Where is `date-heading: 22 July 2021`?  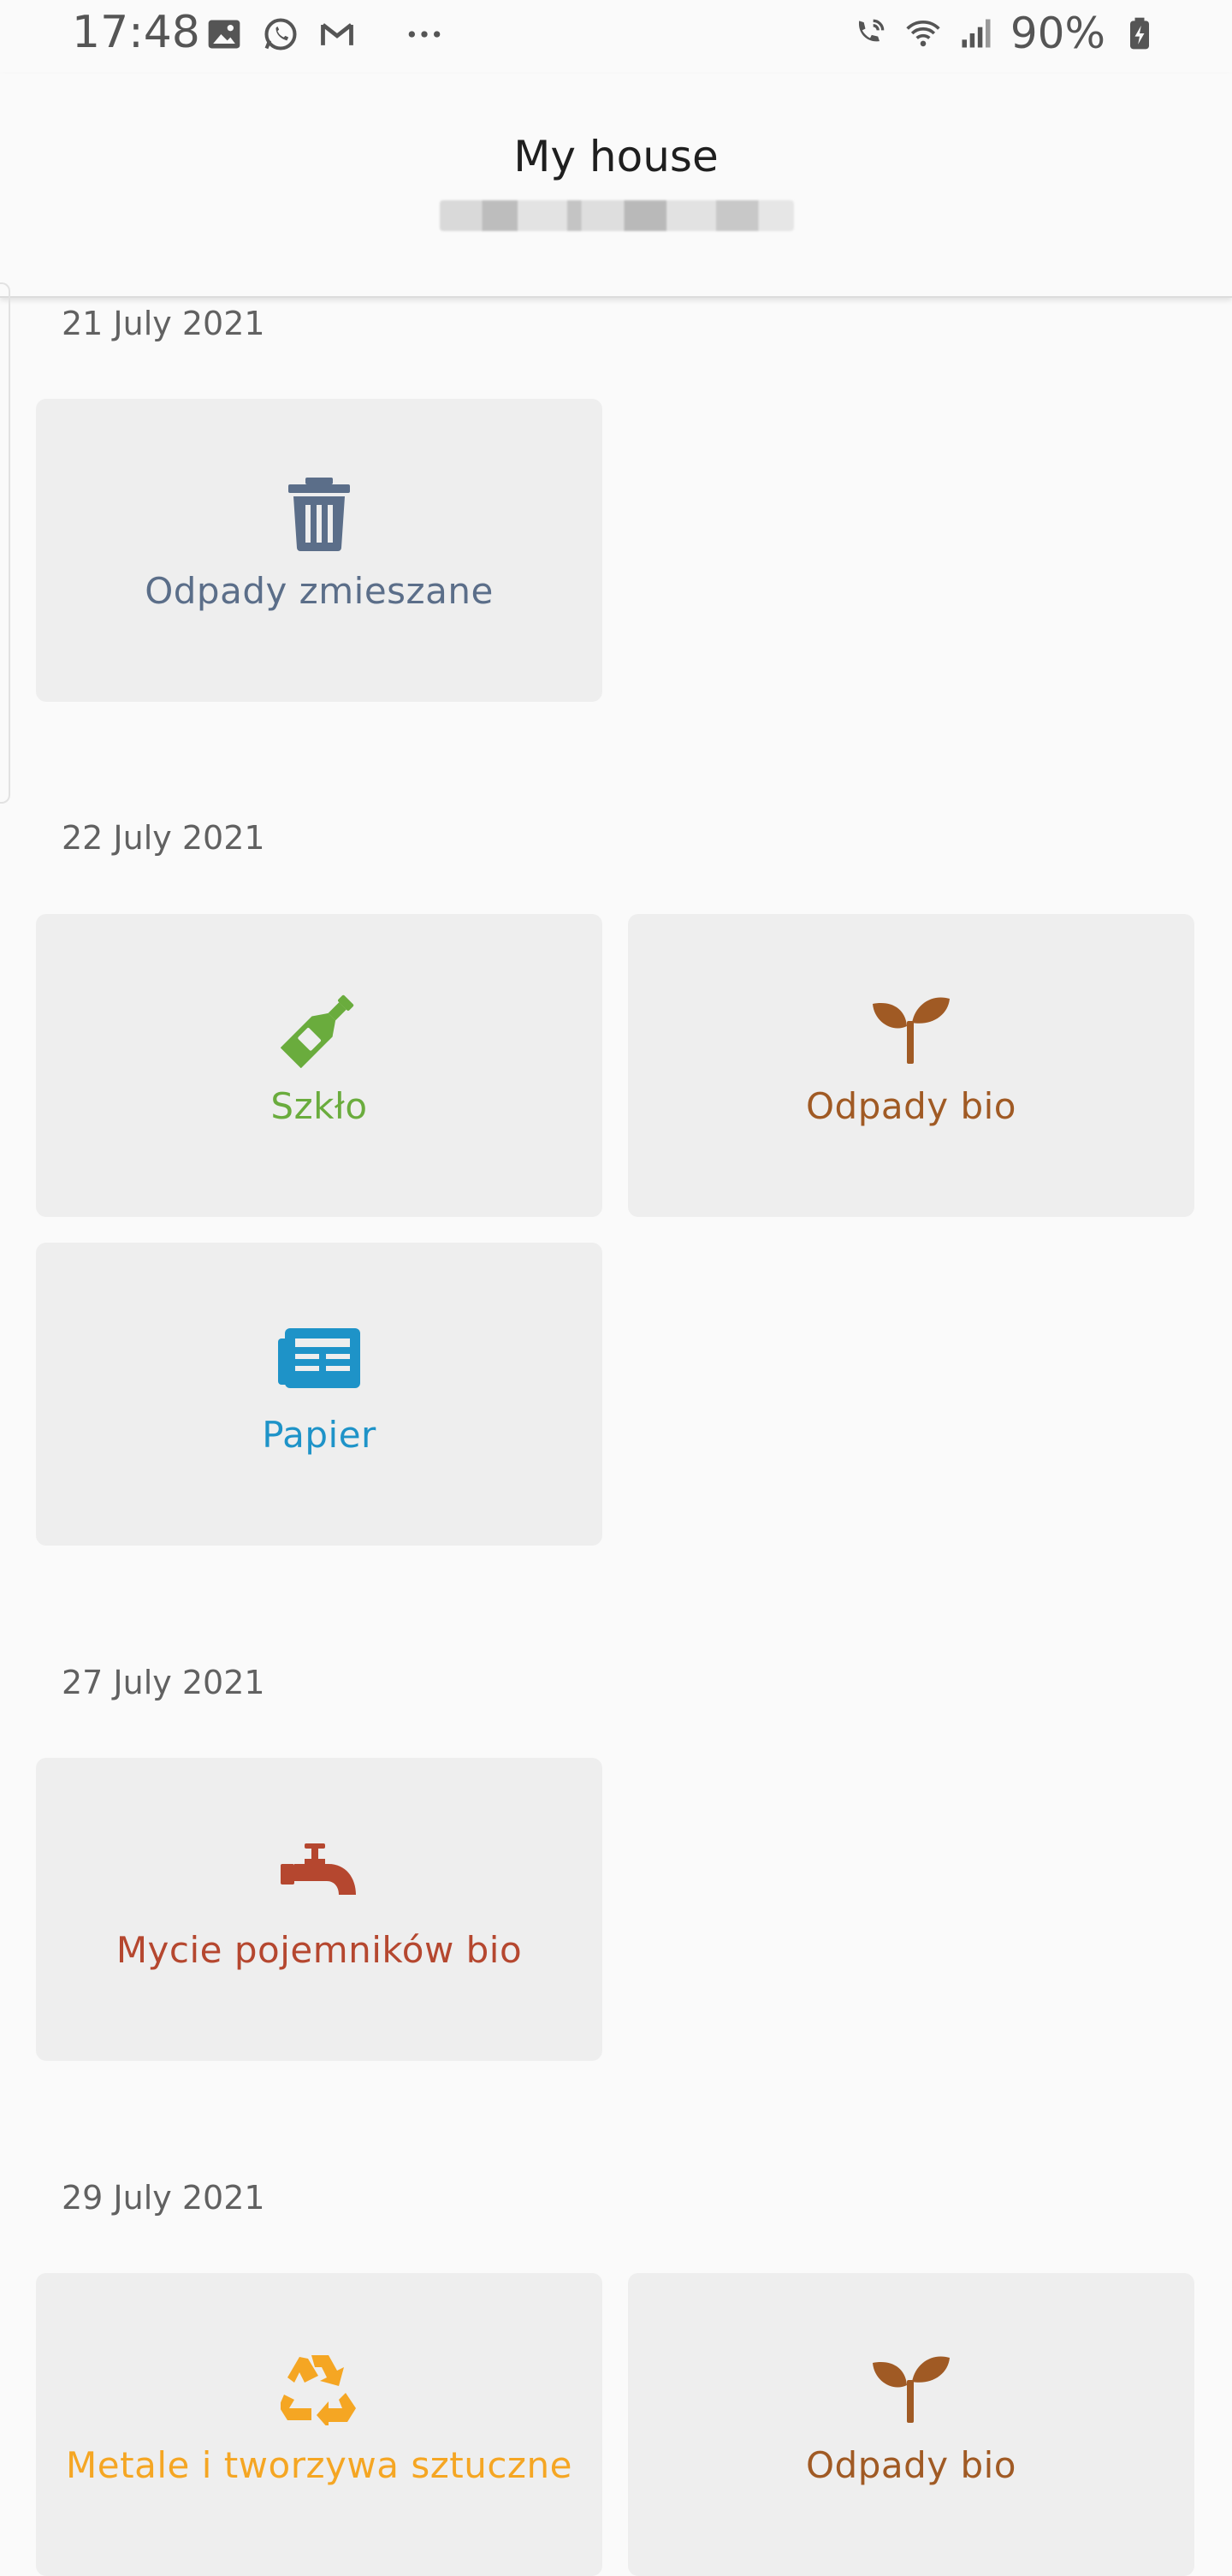
date-heading: 22 July 2021 is located at coordinates (163, 838).